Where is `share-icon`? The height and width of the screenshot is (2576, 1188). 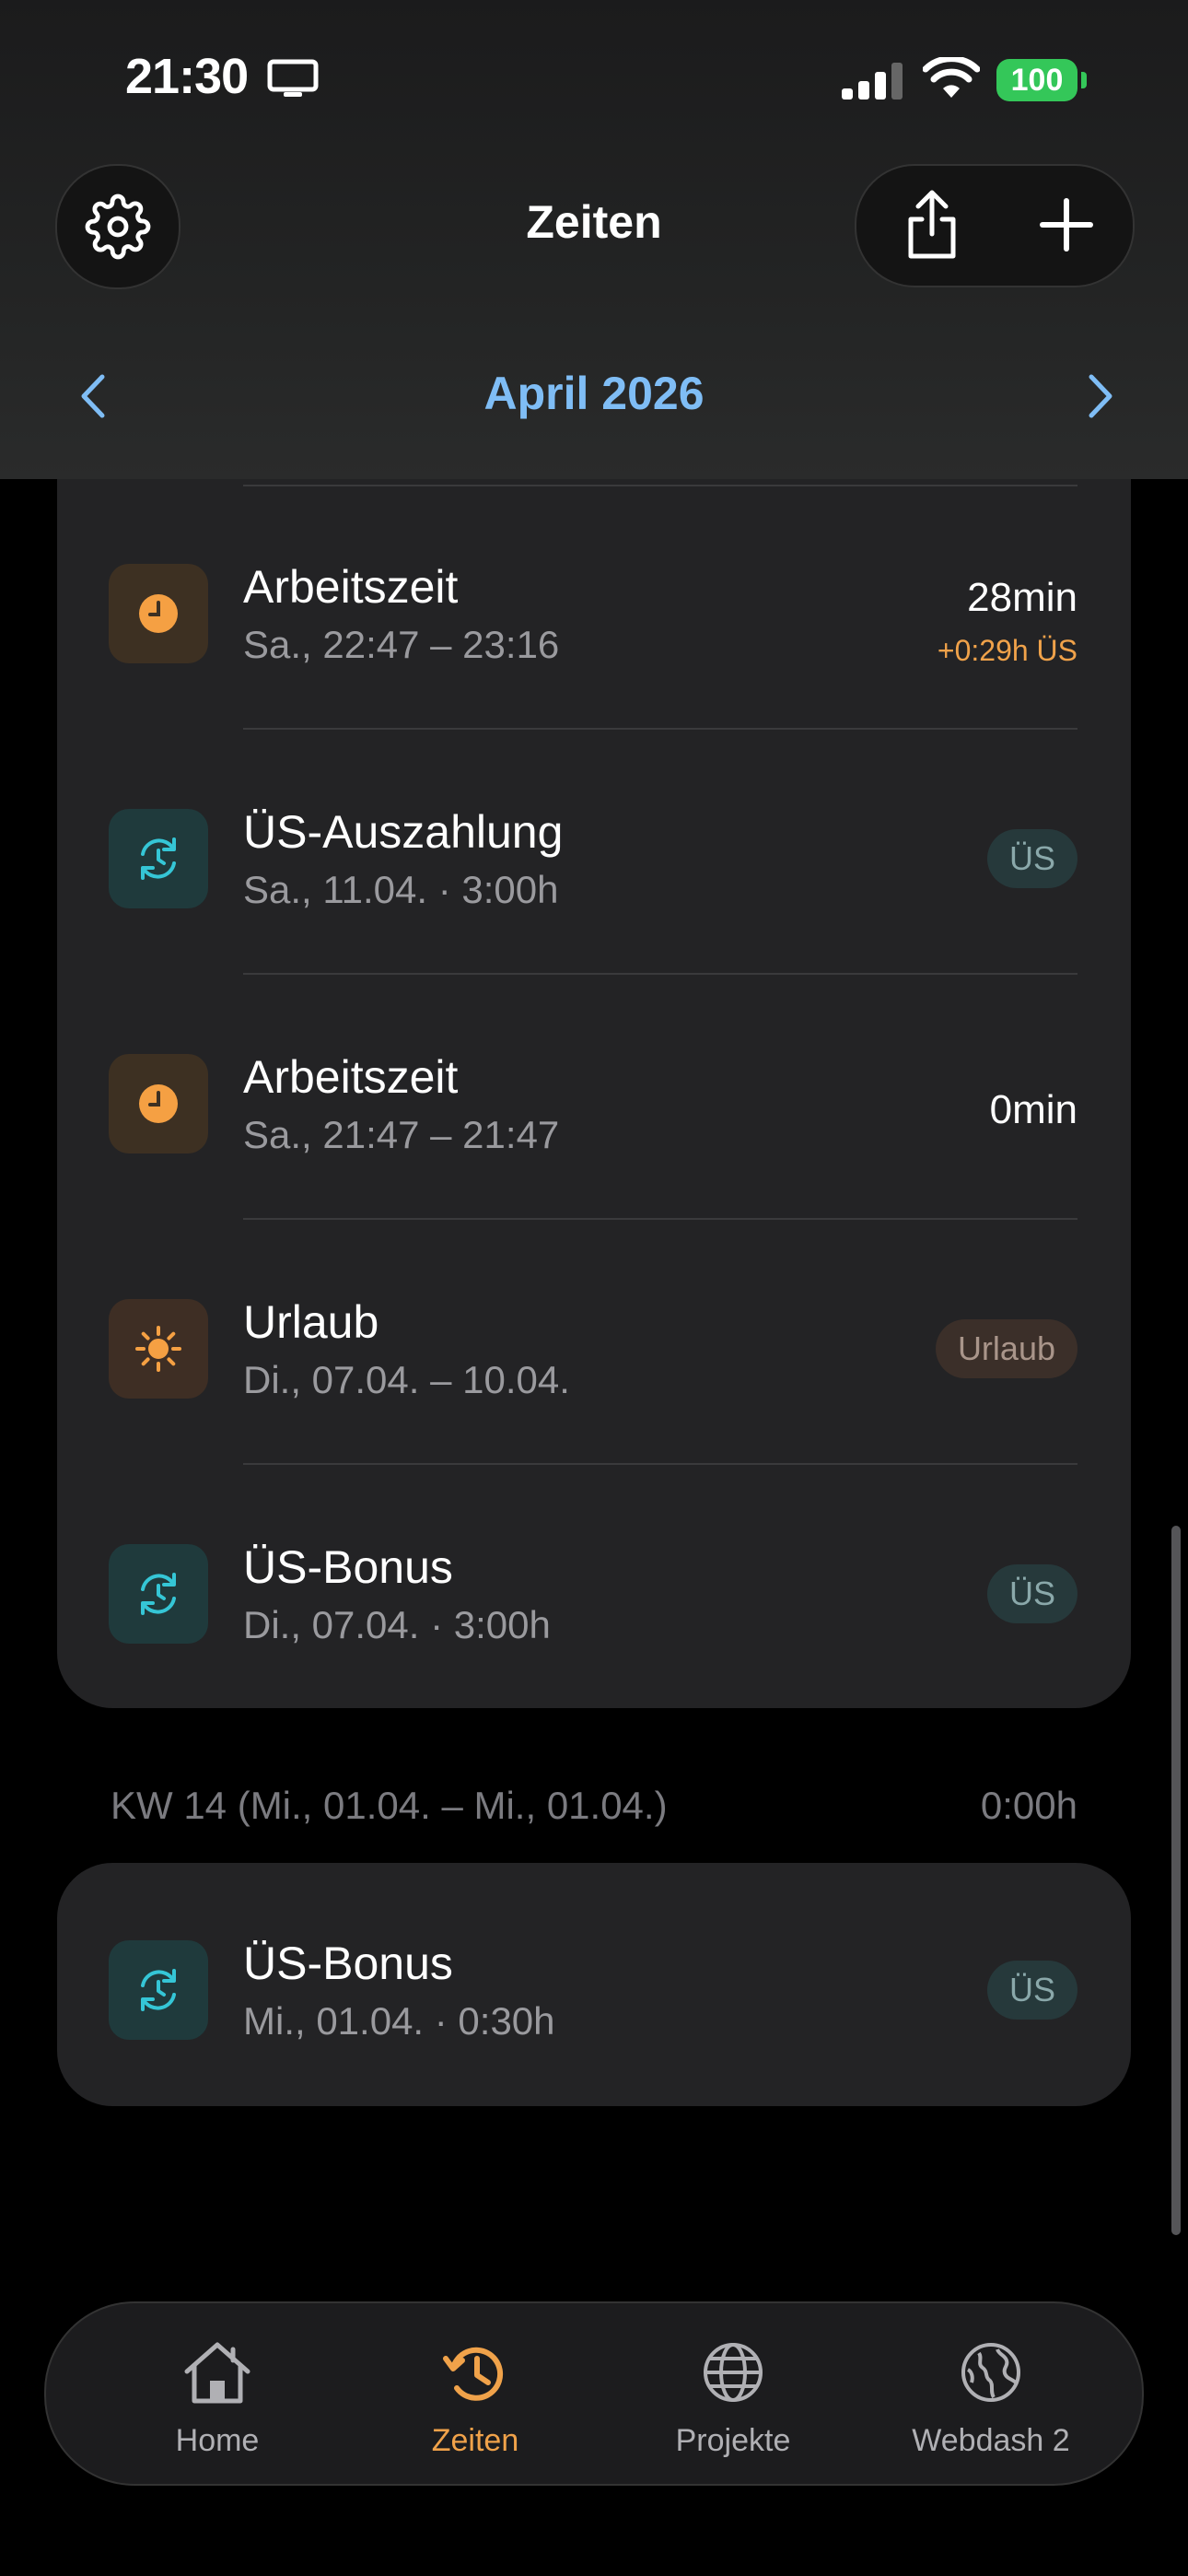
share-icon is located at coordinates (932, 224).